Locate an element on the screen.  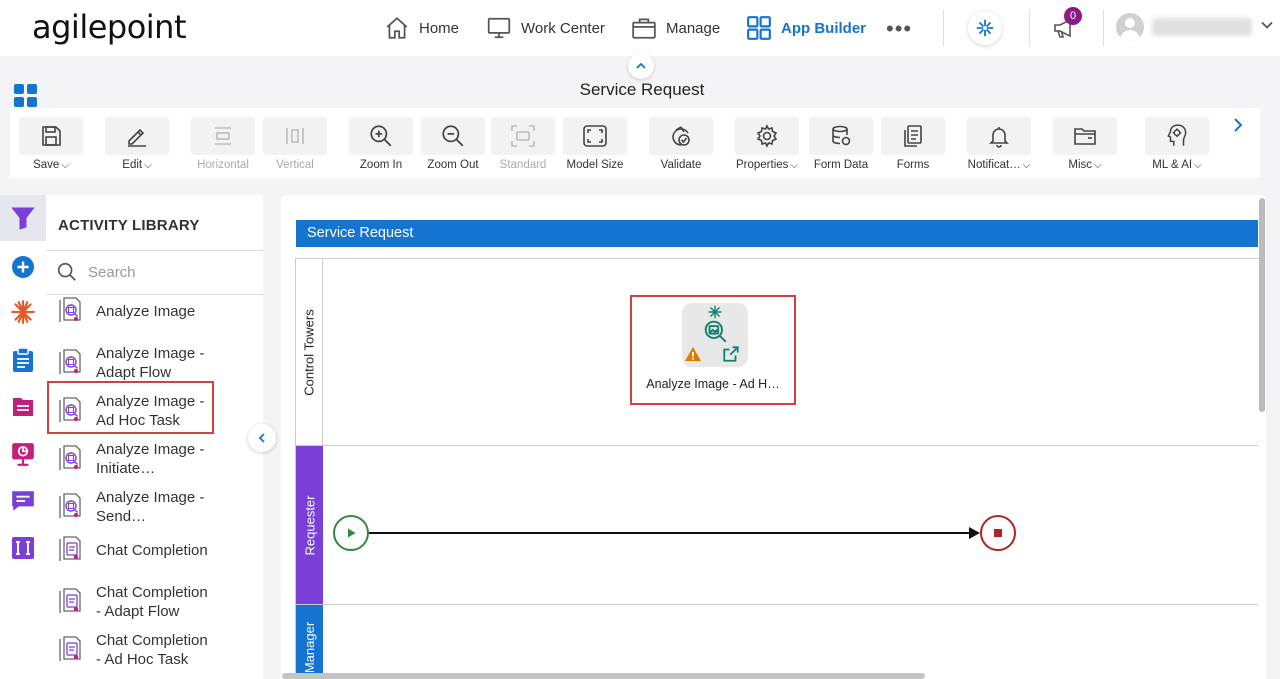
toolbar-misc-button: Misc ⌵ is located at coordinates (1085, 144).